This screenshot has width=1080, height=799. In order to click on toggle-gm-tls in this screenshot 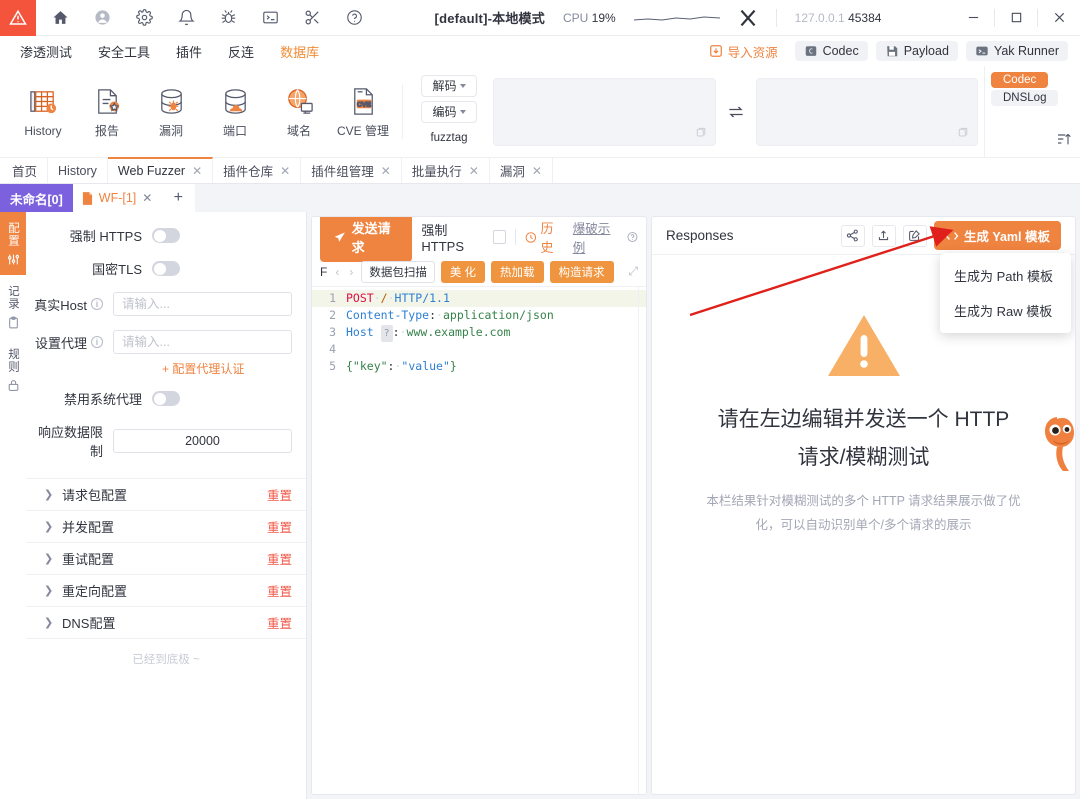, I will do `click(166, 268)`.